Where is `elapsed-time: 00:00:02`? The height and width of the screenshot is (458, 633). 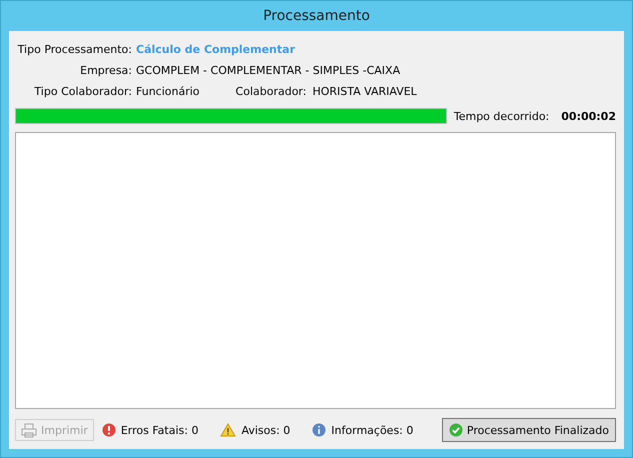 elapsed-time: 00:00:02 is located at coordinates (588, 116).